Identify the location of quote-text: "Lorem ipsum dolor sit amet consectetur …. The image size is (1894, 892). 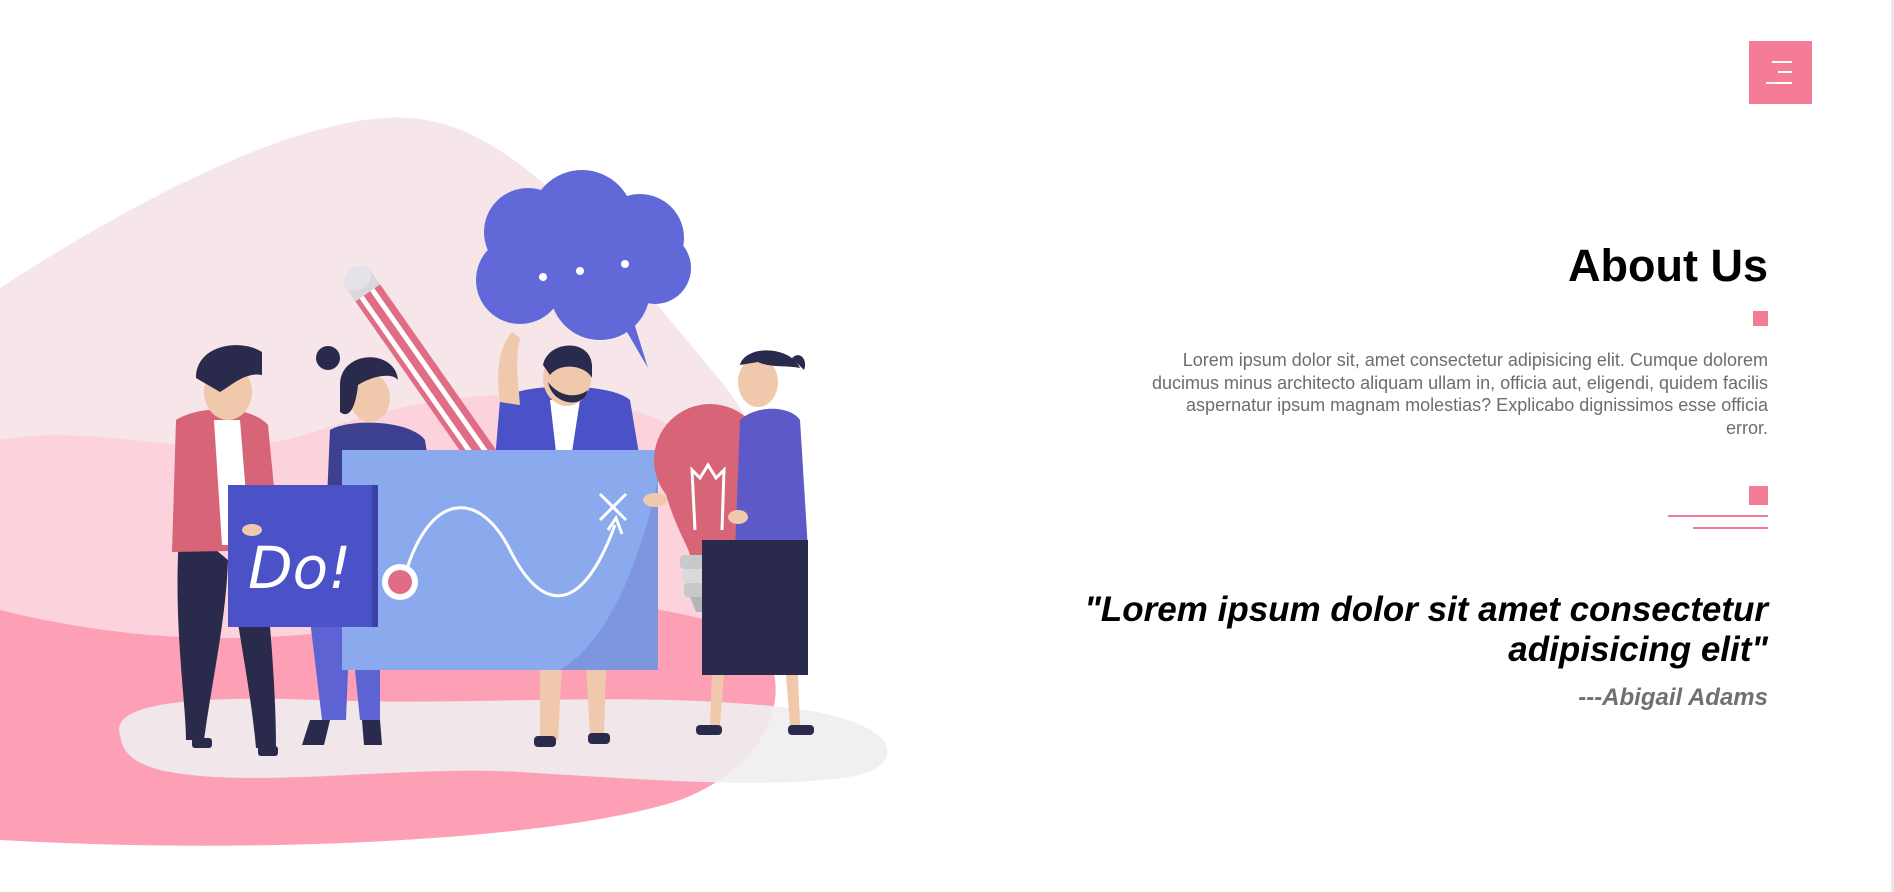
(1426, 629).